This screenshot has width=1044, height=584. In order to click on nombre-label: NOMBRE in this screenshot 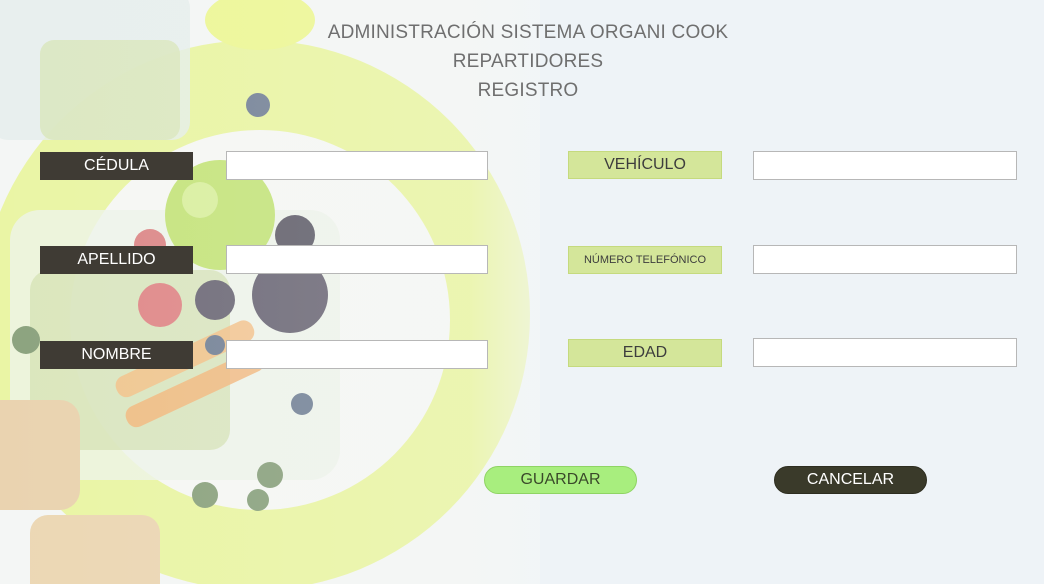, I will do `click(116, 355)`.